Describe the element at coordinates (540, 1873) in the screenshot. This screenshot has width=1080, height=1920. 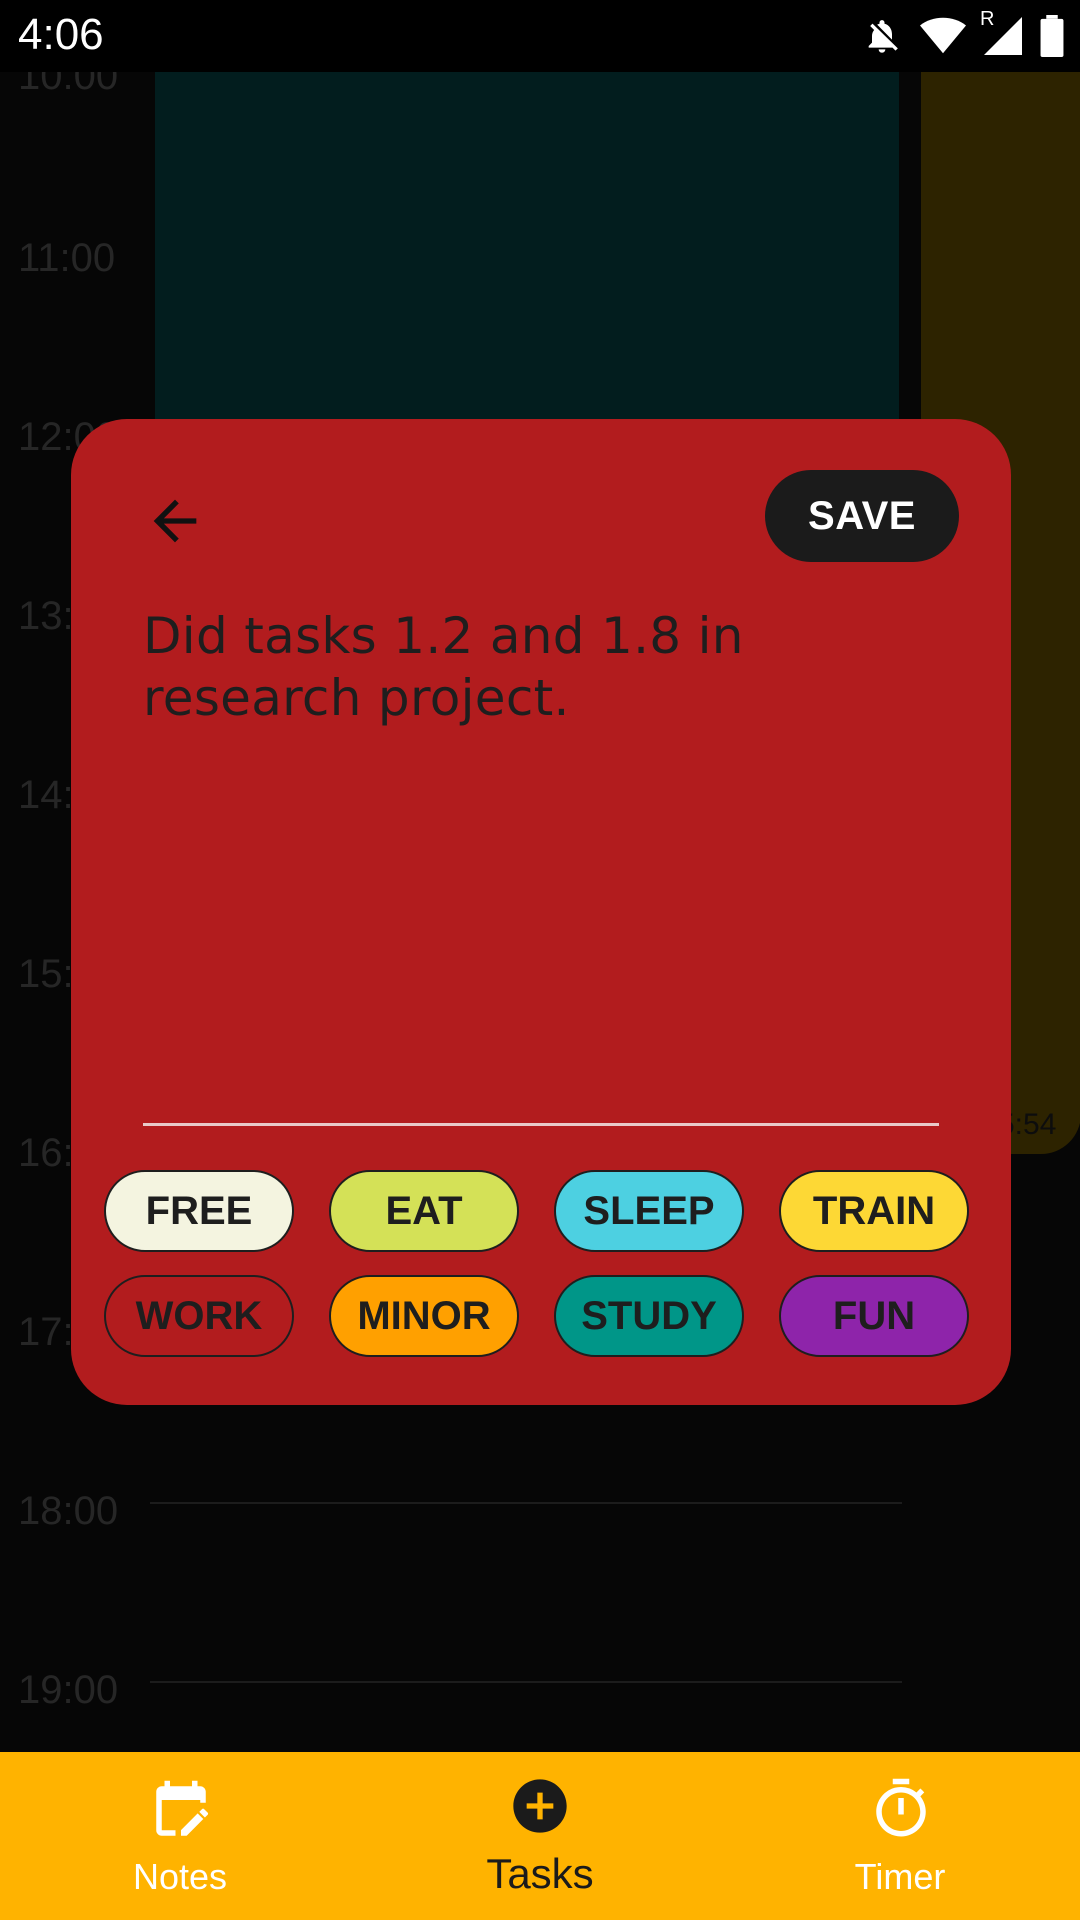
I see `nav-tasks-label: Tasks` at that location.